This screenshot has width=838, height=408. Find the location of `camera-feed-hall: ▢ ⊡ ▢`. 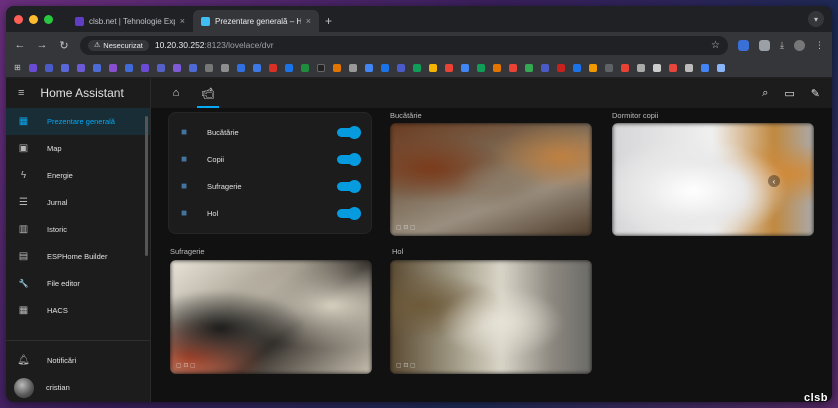

camera-feed-hall: ▢ ⊡ ▢ is located at coordinates (491, 317).